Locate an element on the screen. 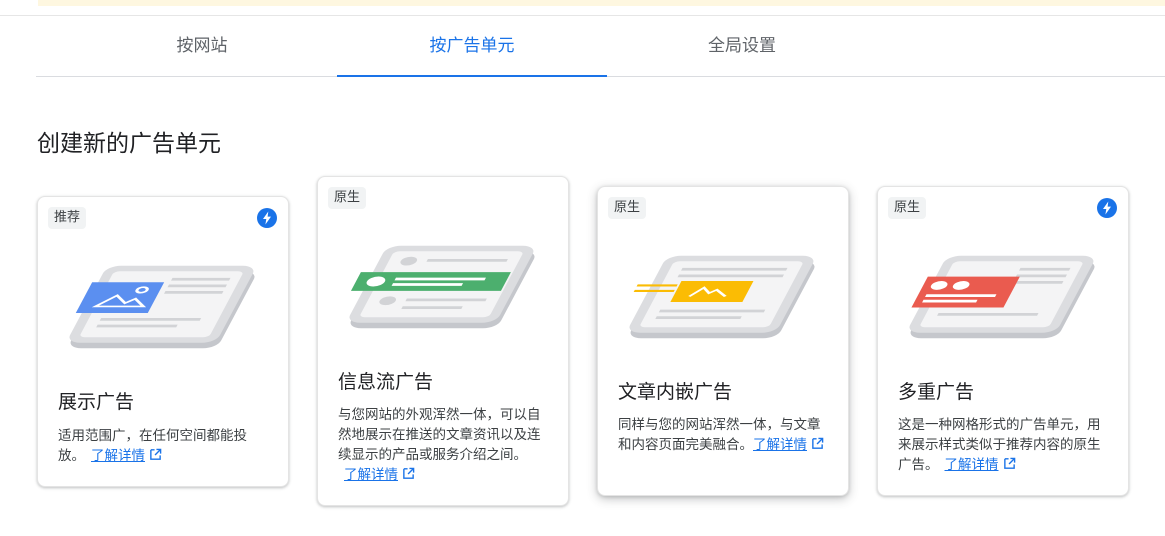 This screenshot has height=536, width=1165. card-title: 信息流广告 is located at coordinates (386, 382).